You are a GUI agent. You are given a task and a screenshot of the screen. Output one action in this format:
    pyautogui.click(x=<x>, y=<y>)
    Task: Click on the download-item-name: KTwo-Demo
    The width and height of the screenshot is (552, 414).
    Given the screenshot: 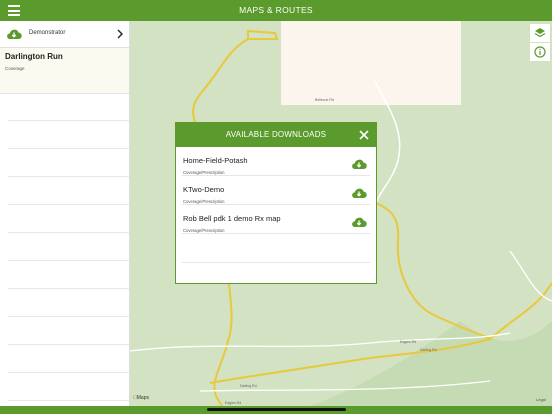 What is the action you would take?
    pyautogui.click(x=204, y=189)
    